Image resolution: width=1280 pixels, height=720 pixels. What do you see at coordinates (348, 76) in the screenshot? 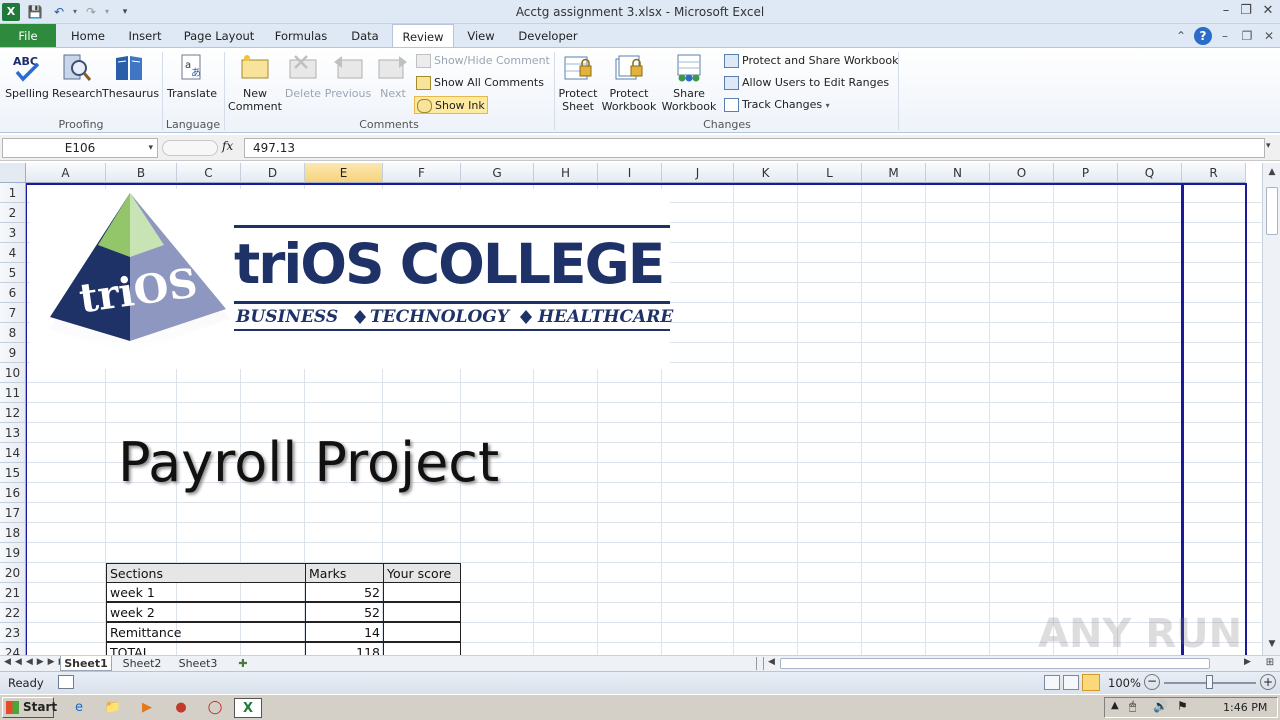
I see `previous-comment-button: Previous` at bounding box center [348, 76].